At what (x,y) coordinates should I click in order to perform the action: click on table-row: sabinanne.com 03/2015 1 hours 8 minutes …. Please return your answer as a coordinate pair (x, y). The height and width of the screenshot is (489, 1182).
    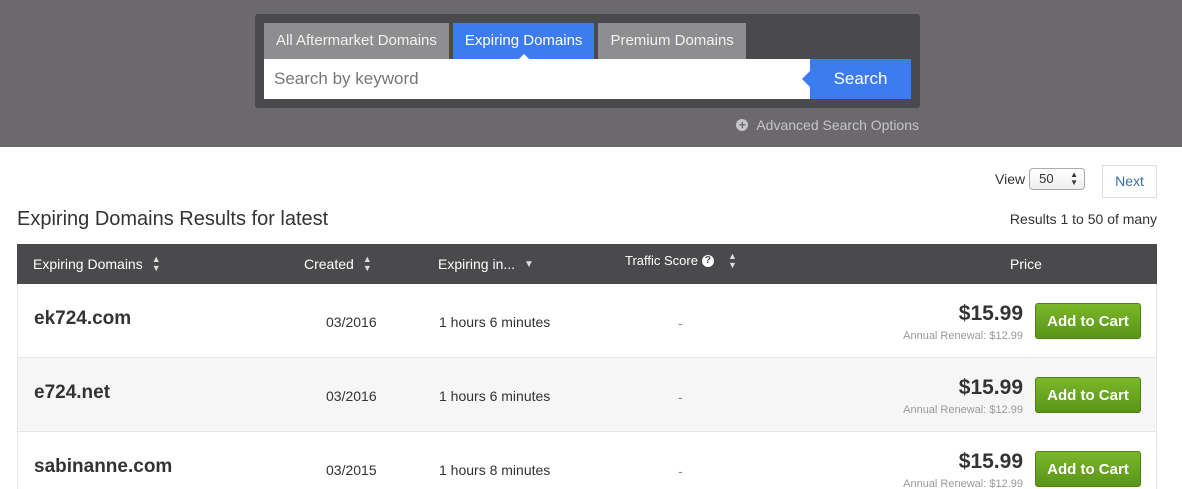
    Looking at the image, I should click on (587, 460).